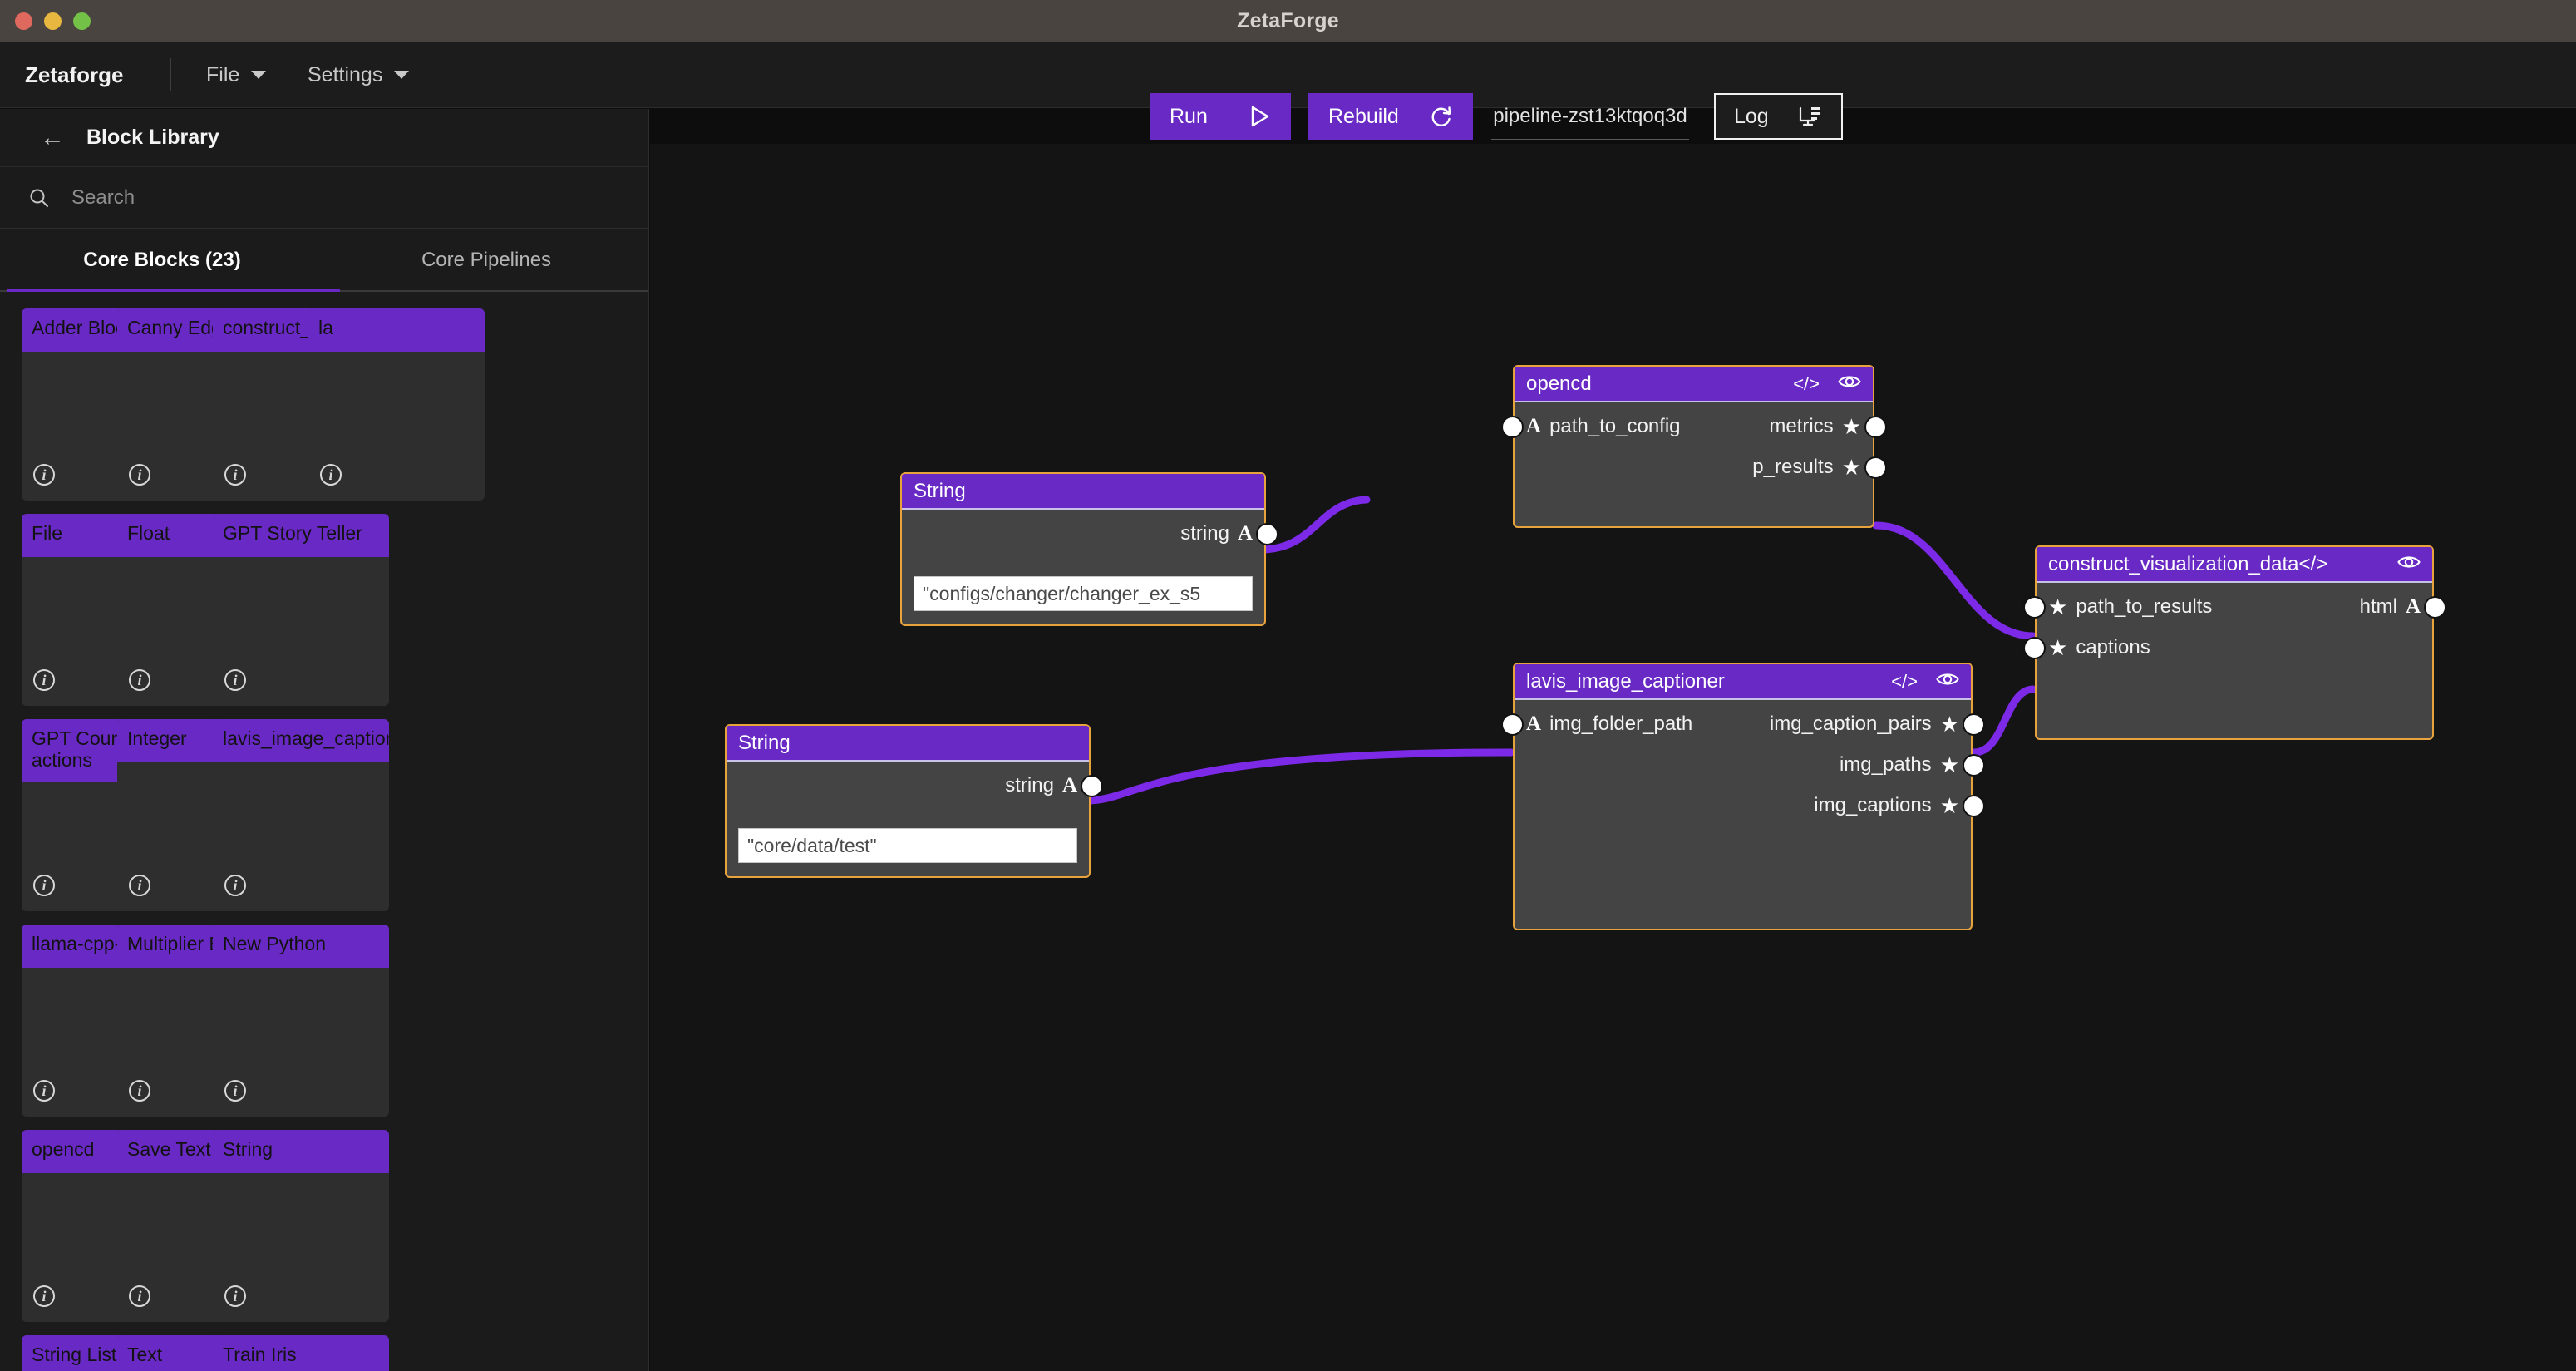  I want to click on menu-item-file: File, so click(236, 75).